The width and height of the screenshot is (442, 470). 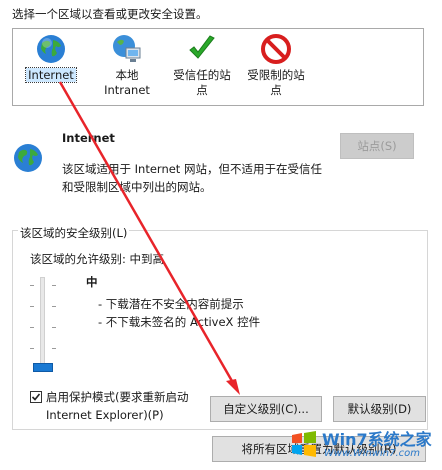 I want to click on zone-internet: Internet, so click(x=51, y=58).